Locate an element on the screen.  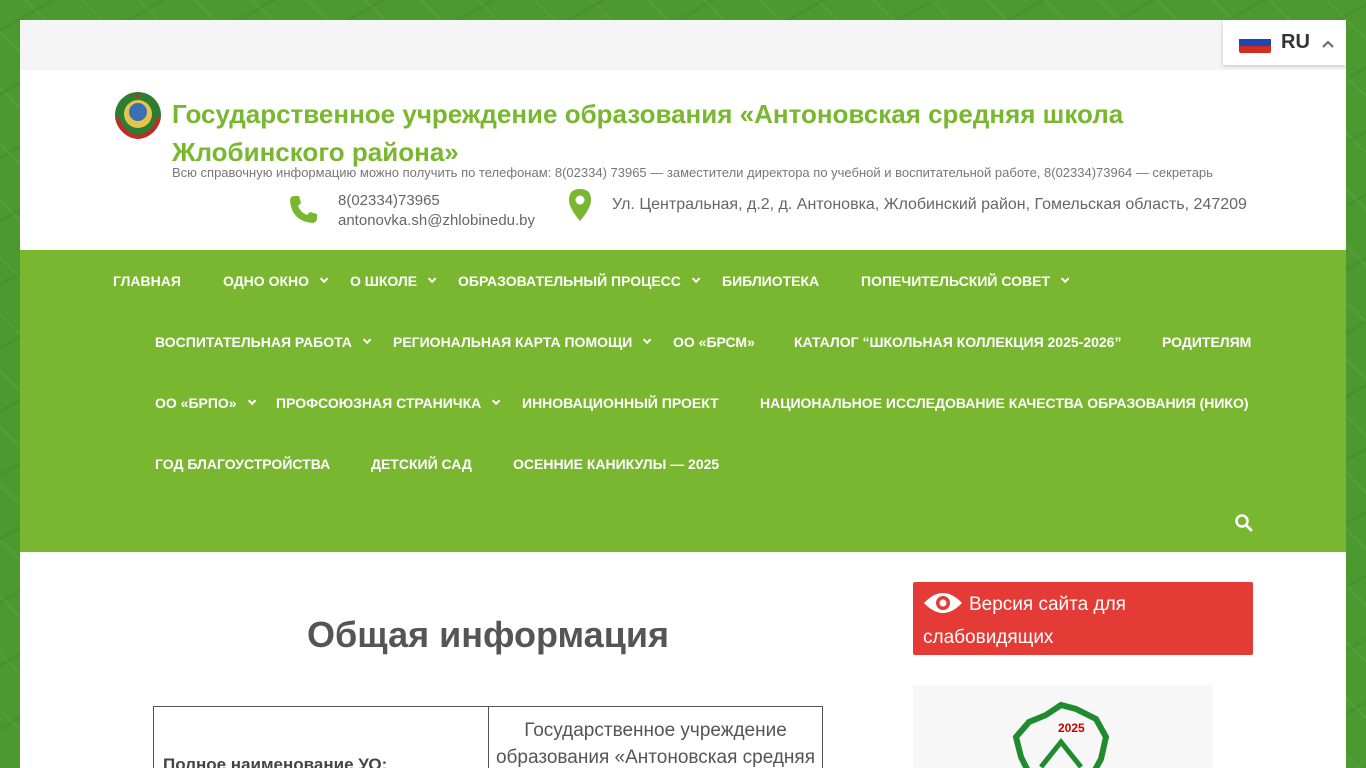
low-vision-version-button: Версия сайта для слабовидящих is located at coordinates (1083, 618).